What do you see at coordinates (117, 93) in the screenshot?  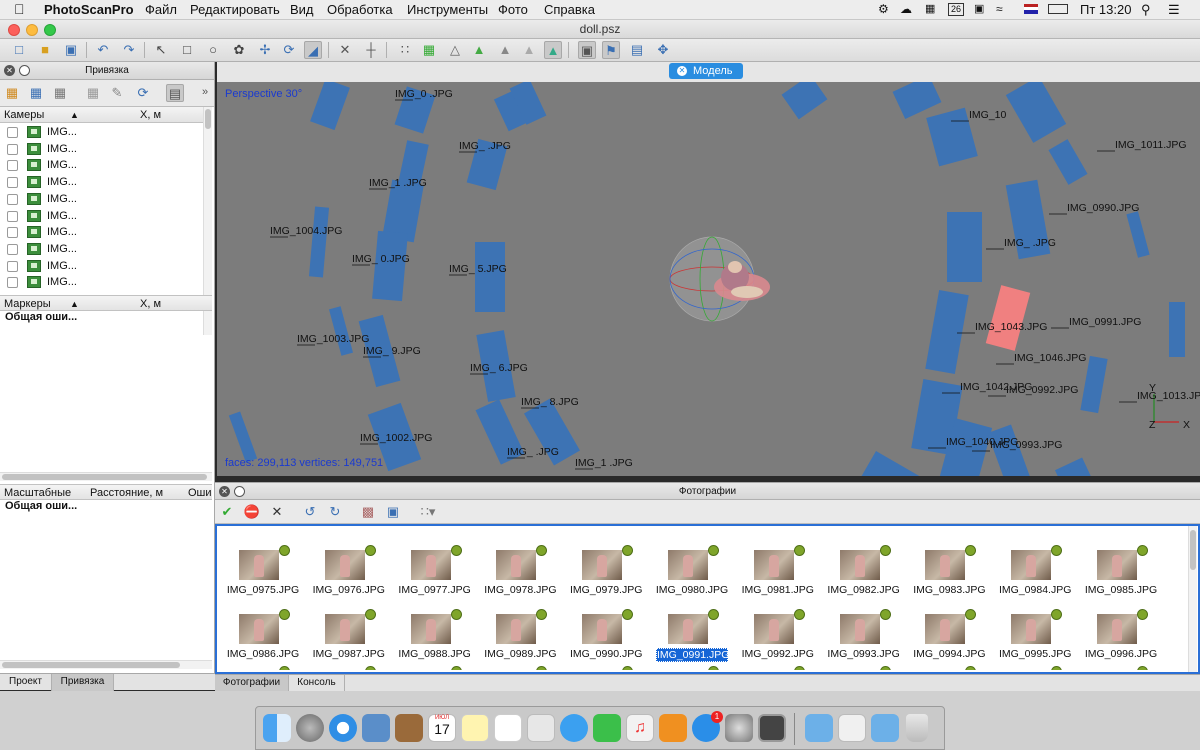 I see `calibrate-icon: ✎` at bounding box center [117, 93].